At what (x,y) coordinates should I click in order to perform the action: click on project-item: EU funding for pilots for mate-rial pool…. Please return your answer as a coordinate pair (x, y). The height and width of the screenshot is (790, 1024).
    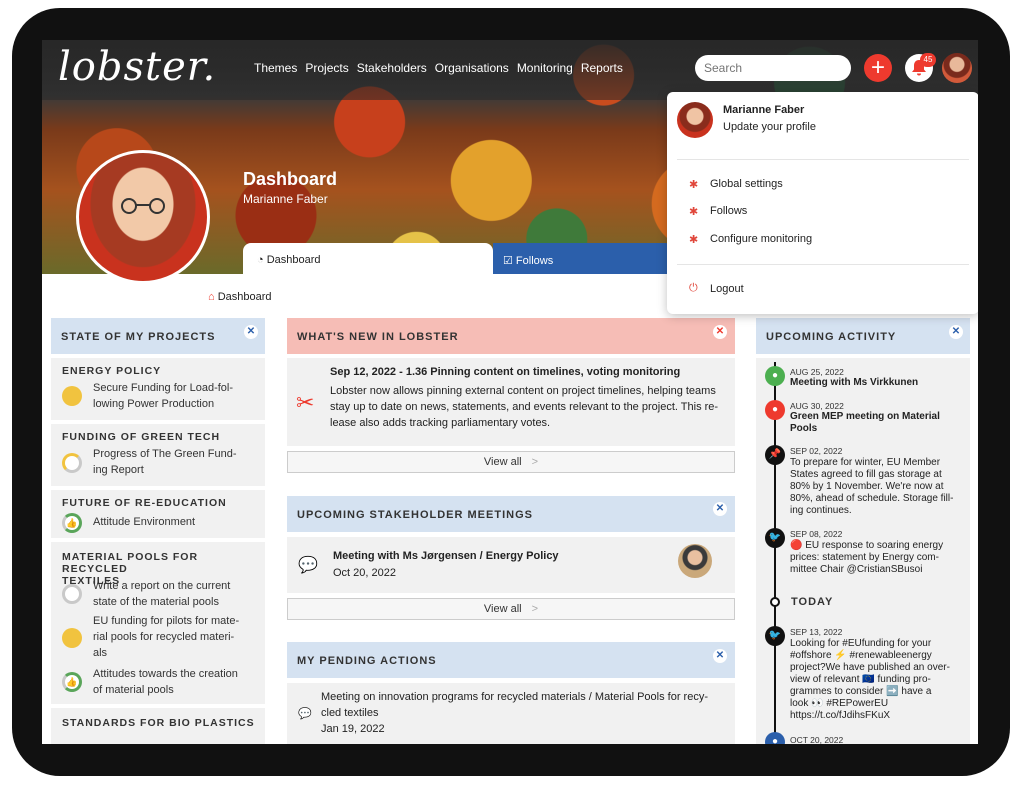
    Looking at the image, I should click on (166, 637).